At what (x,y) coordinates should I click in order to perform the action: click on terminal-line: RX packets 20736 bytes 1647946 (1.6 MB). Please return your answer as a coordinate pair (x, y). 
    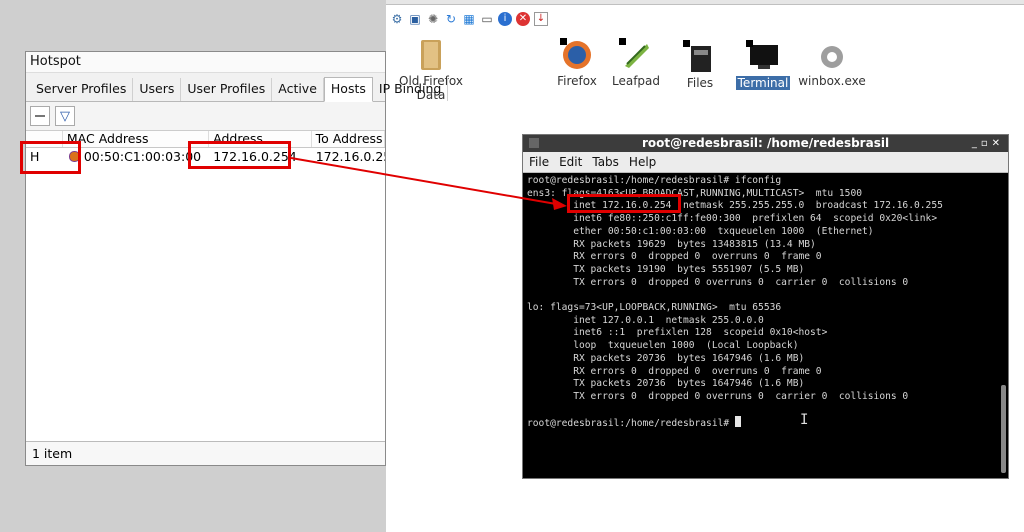
    Looking at the image, I should click on (666, 358).